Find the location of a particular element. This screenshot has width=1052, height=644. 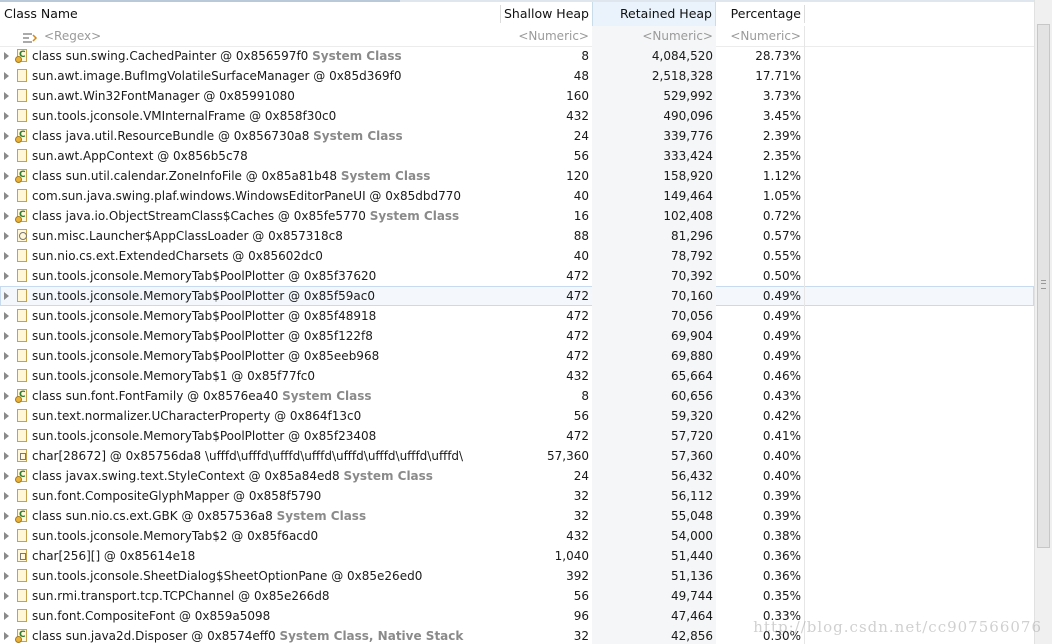

filter-name-cell: <Regex> is located at coordinates (250, 36).